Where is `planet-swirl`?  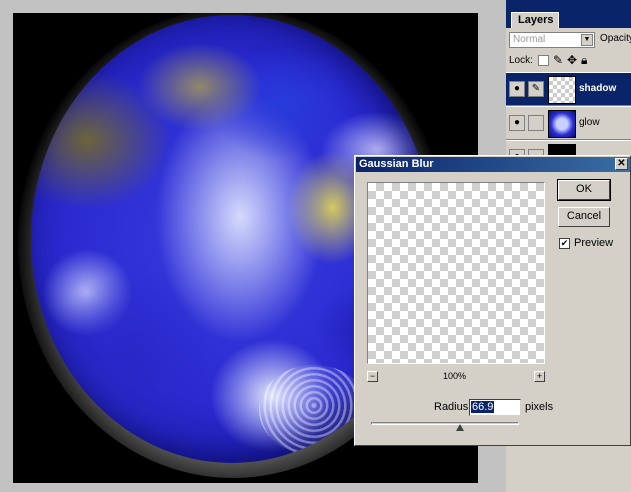 planet-swirl is located at coordinates (314, 410).